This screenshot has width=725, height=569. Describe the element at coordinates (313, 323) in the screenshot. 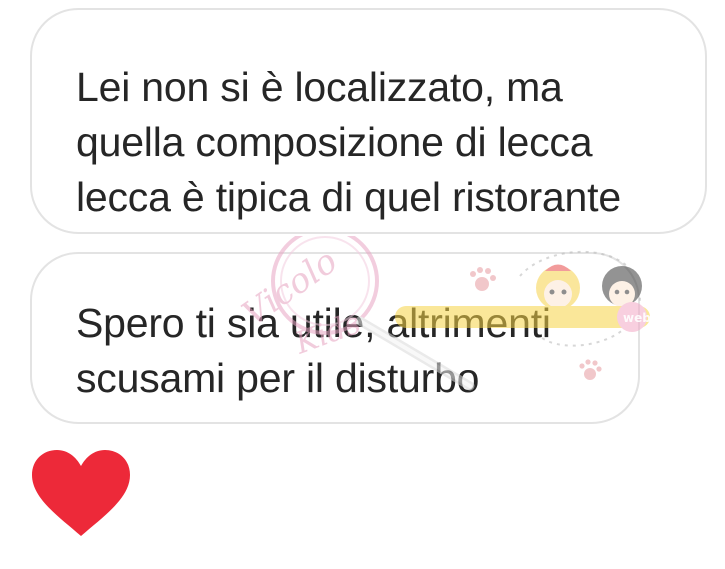

I see `message-text-line: Spero ti sia utile, altrimenti` at that location.